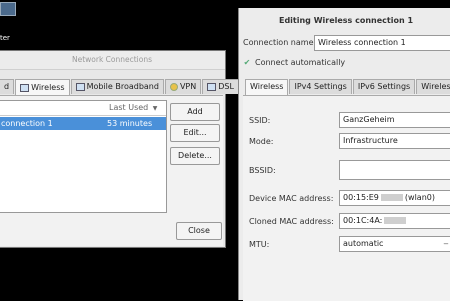 Image resolution: width=450 pixels, height=301 pixels. I want to click on bssid-combobox, so click(394, 170).